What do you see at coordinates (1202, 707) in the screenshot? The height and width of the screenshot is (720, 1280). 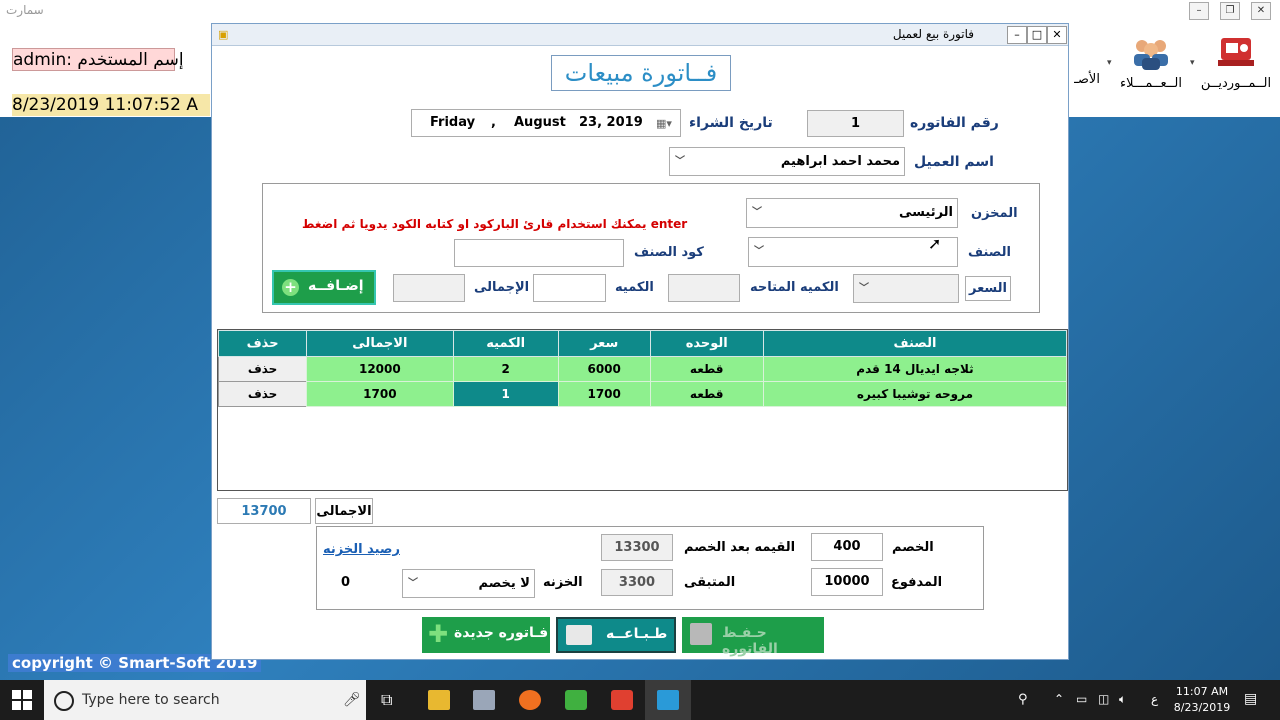 I see `clock-date: 8/23/2019` at bounding box center [1202, 707].